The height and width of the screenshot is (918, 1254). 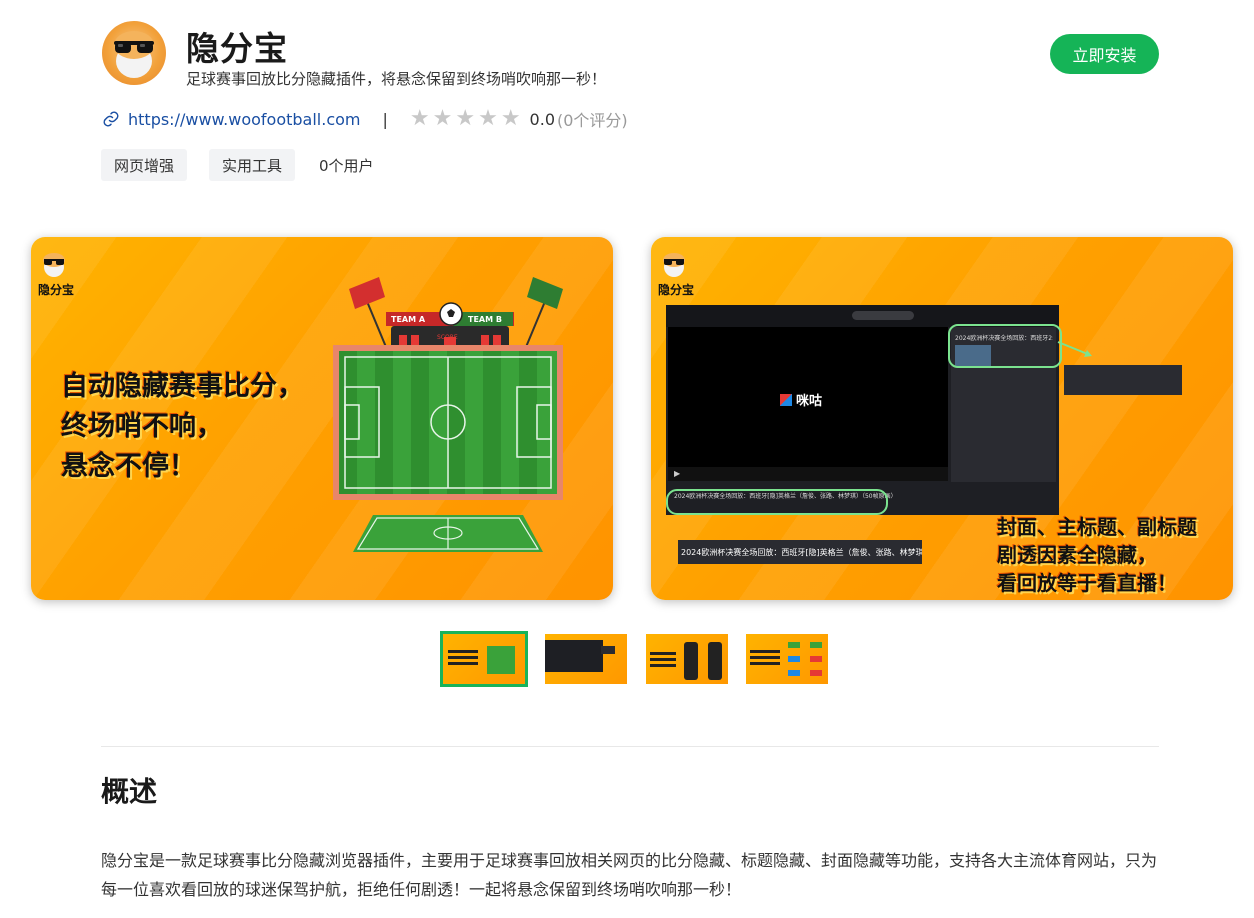 What do you see at coordinates (448, 448) in the screenshot?
I see `football-pitch-icon` at bounding box center [448, 448].